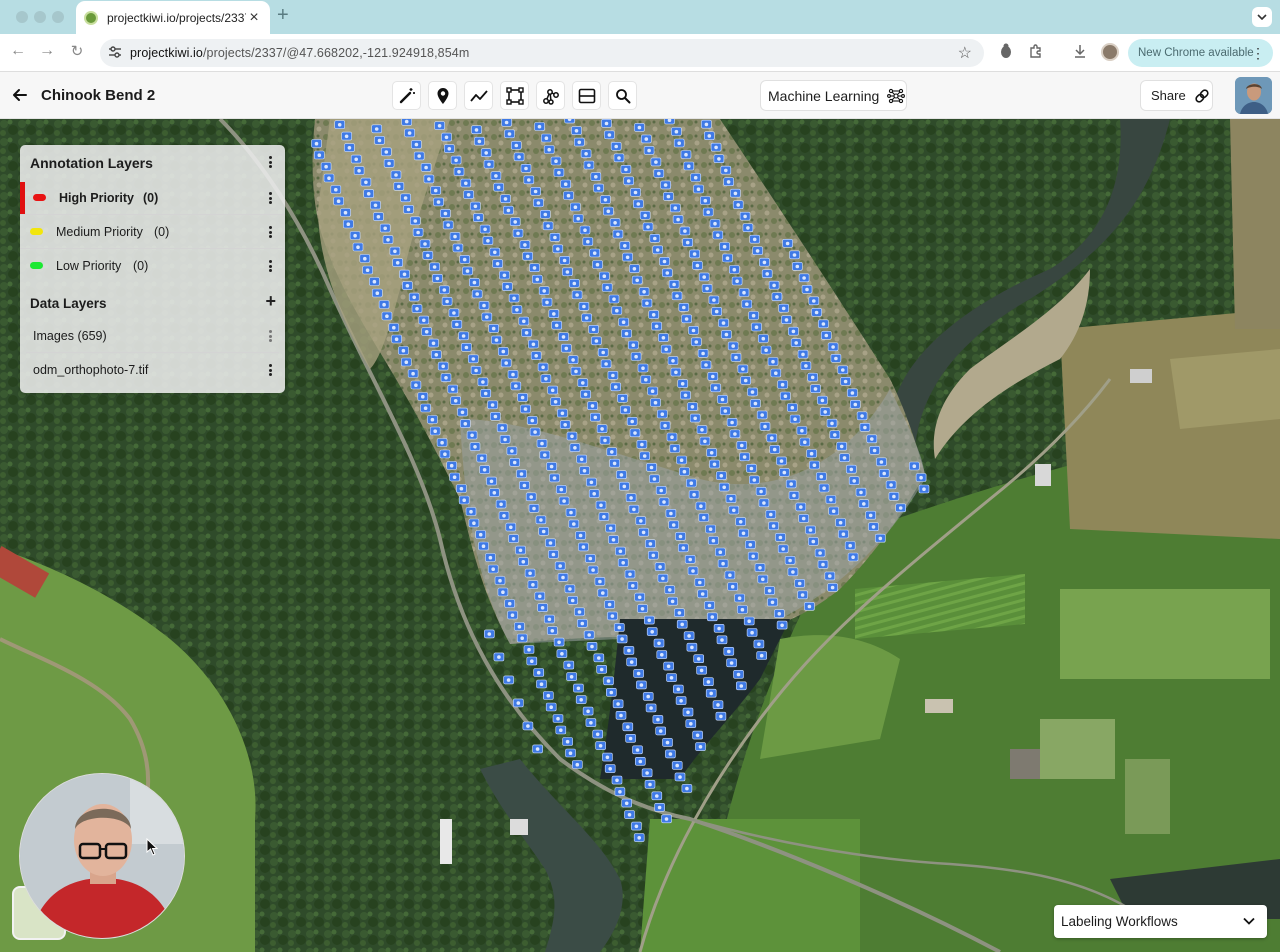  What do you see at coordinates (1258, 53) in the screenshot?
I see `chrome-menu-icon: ⋮` at bounding box center [1258, 53].